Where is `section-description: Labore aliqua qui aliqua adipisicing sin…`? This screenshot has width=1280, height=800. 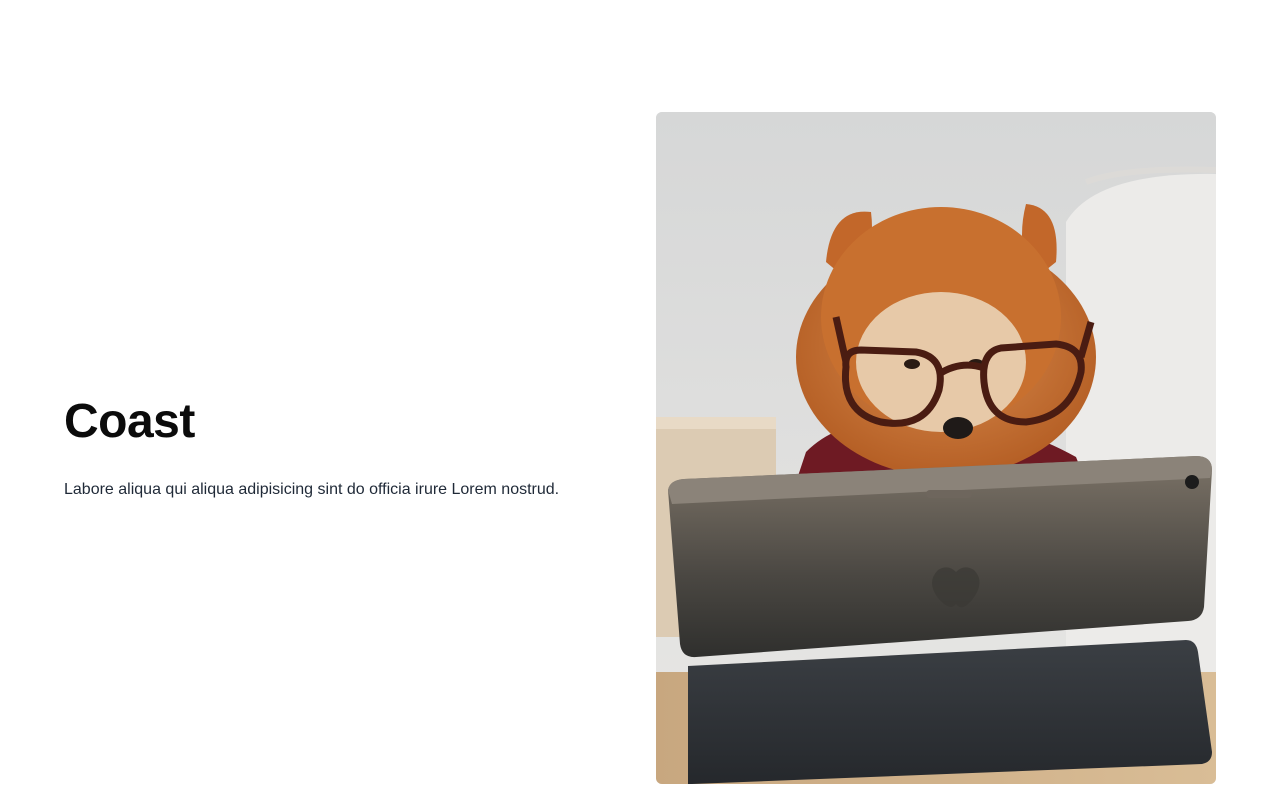 section-description: Labore aliqua qui aliqua adipisicing sin… is located at coordinates (312, 489).